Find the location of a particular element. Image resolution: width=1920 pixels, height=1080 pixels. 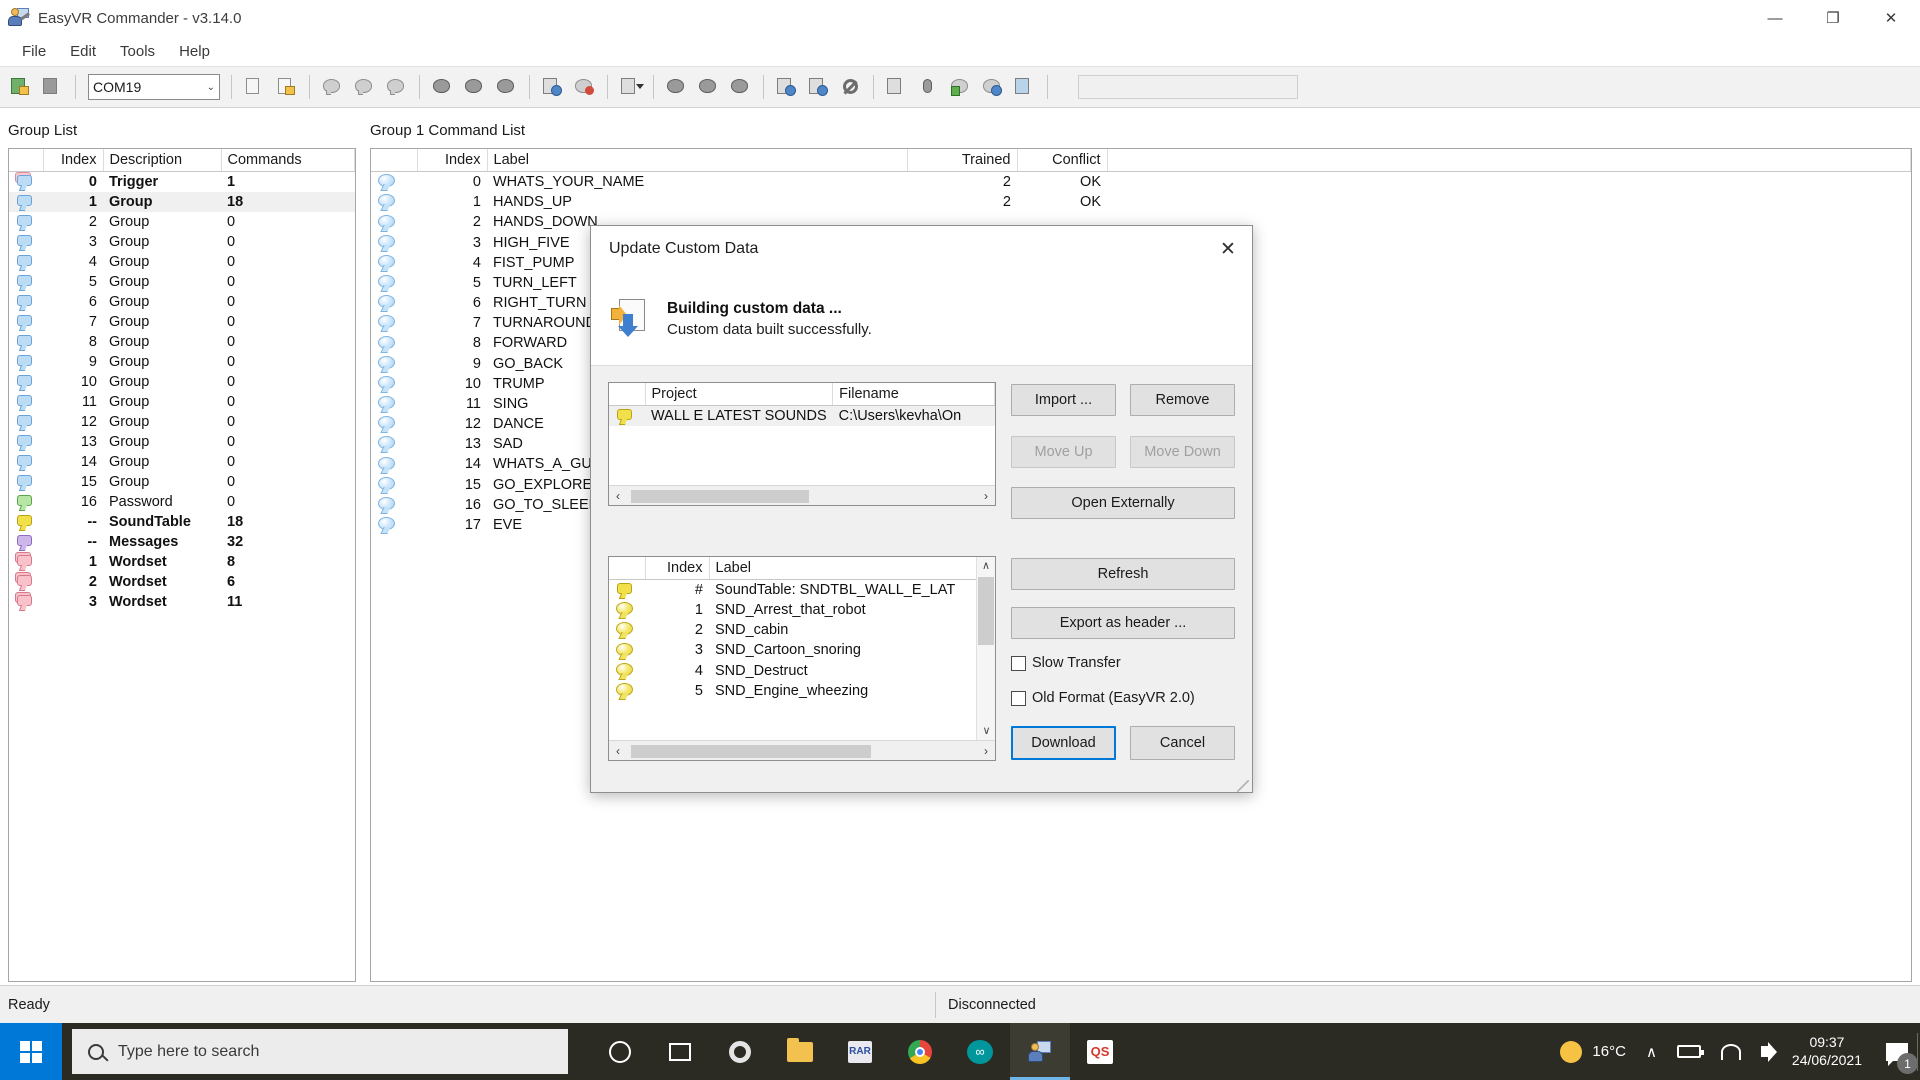

remove-group-icon is located at coordinates (365, 87).